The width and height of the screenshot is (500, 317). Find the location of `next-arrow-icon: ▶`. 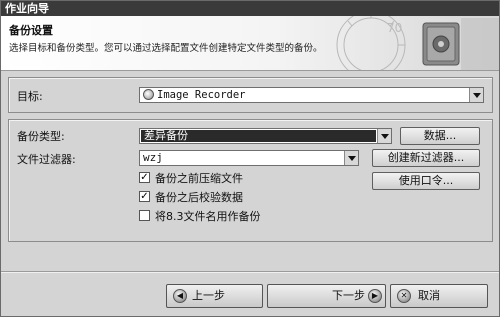

next-arrow-icon: ▶ is located at coordinates (375, 296).